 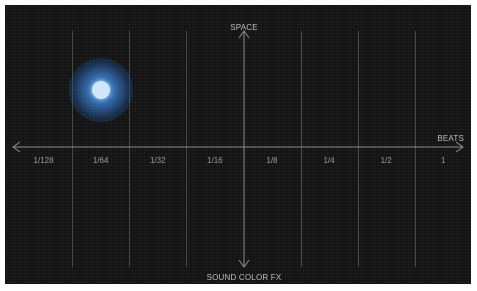 I want to click on beat-tick-label: 1/128, so click(x=44, y=160).